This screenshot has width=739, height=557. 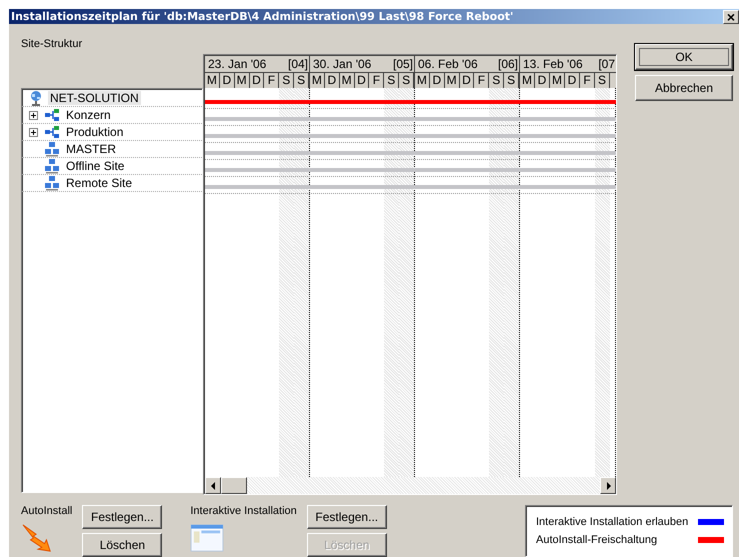 I want to click on scroll-left-icon, so click(x=213, y=486).